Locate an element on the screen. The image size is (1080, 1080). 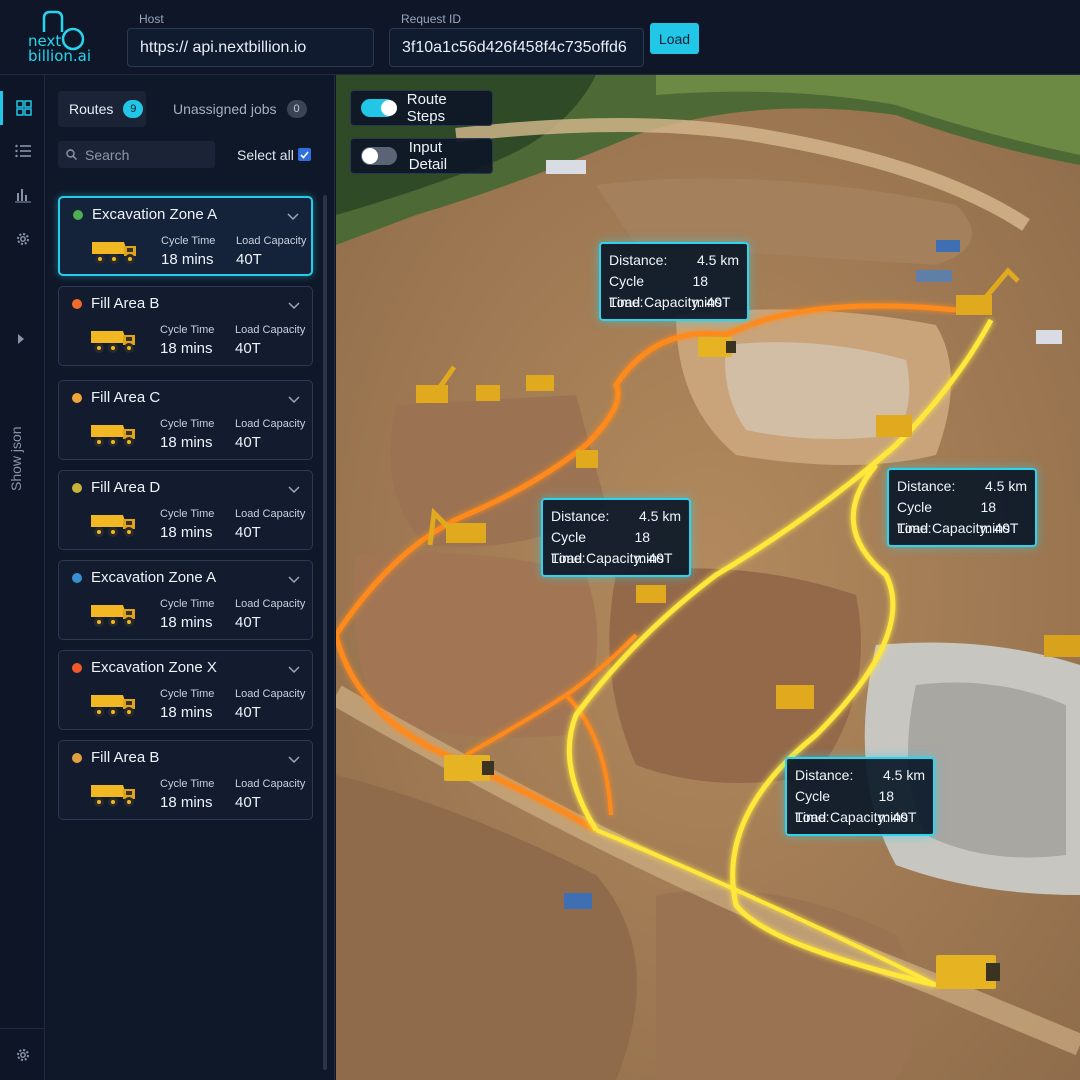
rail-chart-button is located at coordinates (22, 195).